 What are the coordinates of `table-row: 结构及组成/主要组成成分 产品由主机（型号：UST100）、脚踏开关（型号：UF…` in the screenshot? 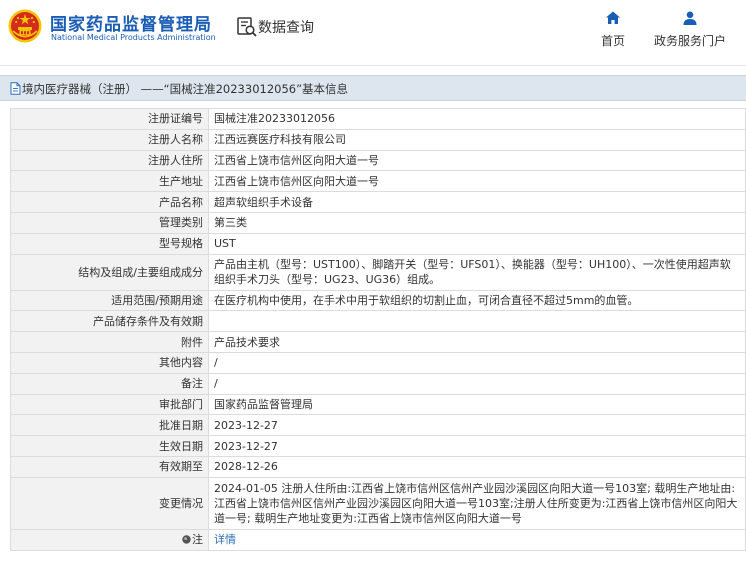 It's located at (378, 272).